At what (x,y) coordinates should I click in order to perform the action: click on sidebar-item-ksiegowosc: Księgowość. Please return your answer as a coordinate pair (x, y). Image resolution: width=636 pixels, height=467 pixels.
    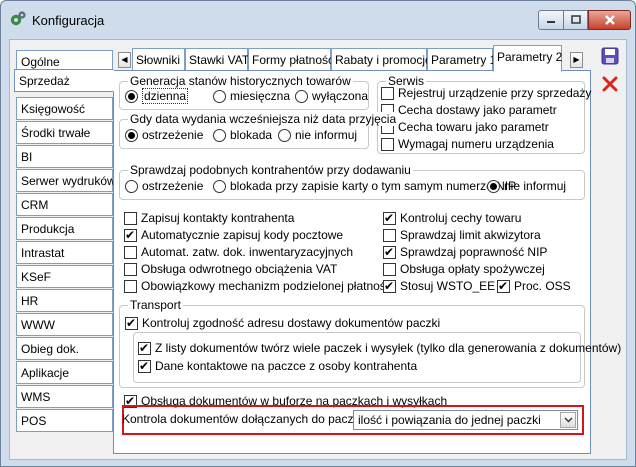
    Looking at the image, I should click on (64, 108).